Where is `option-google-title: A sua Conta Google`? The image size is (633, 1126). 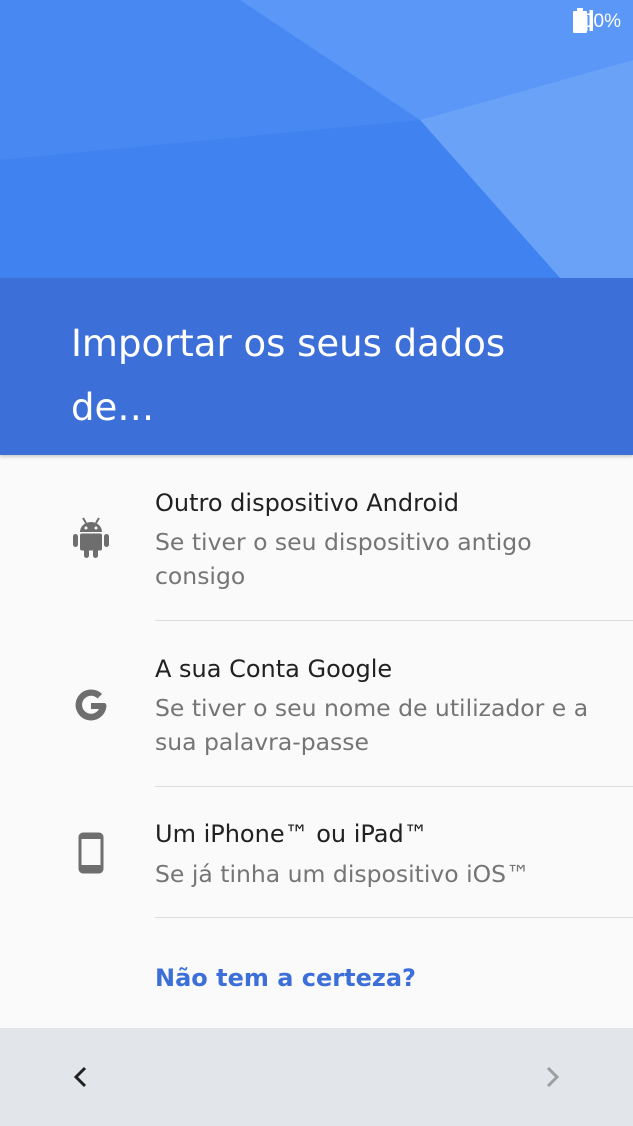 option-google-title: A sua Conta Google is located at coordinates (274, 669).